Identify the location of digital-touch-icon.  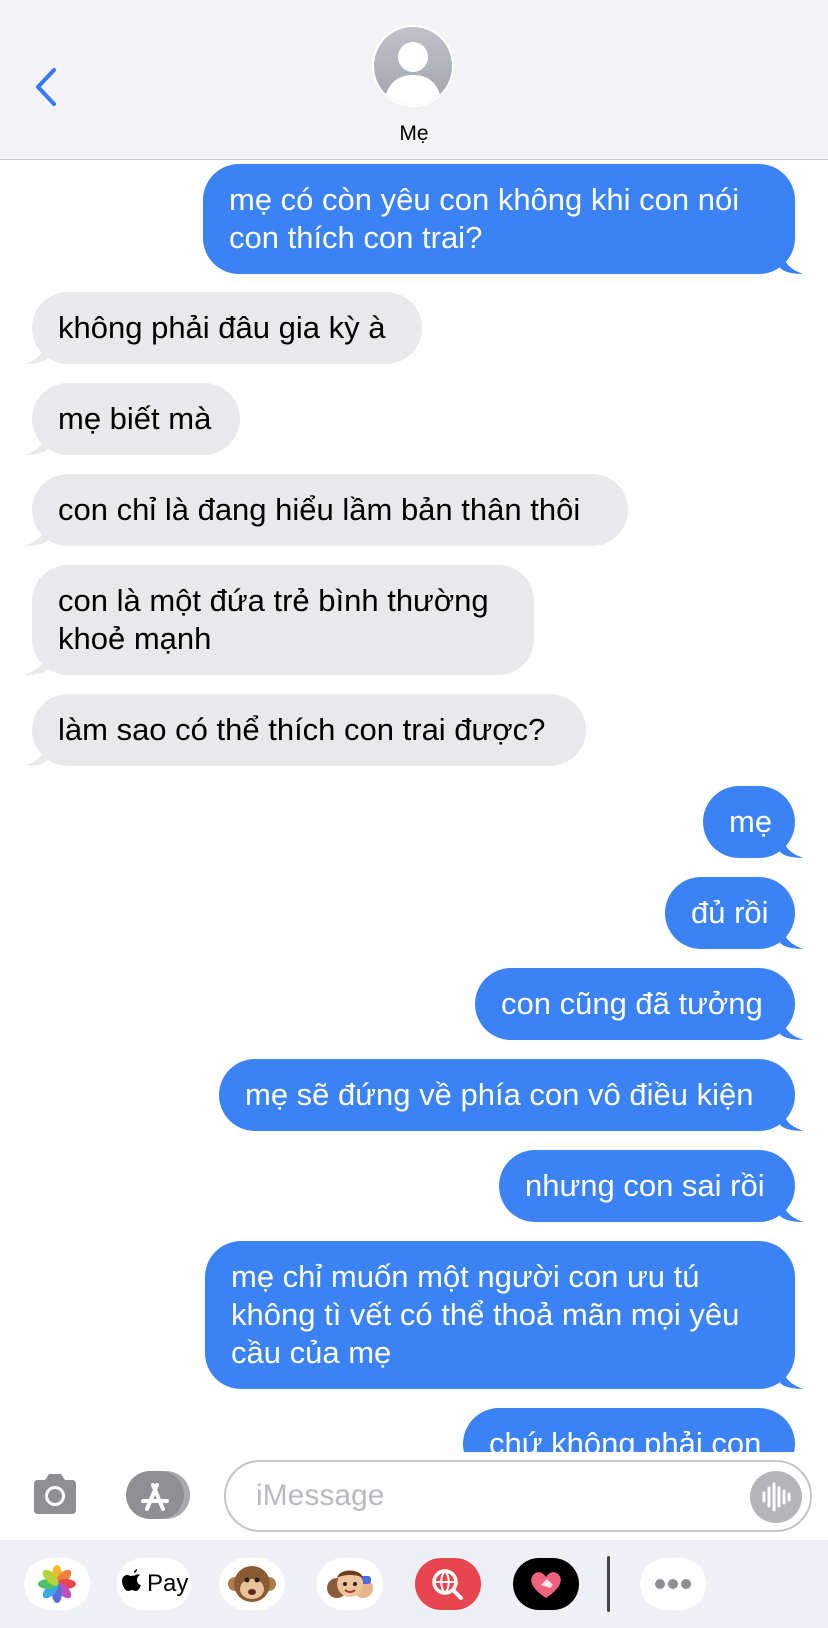
(546, 1585).